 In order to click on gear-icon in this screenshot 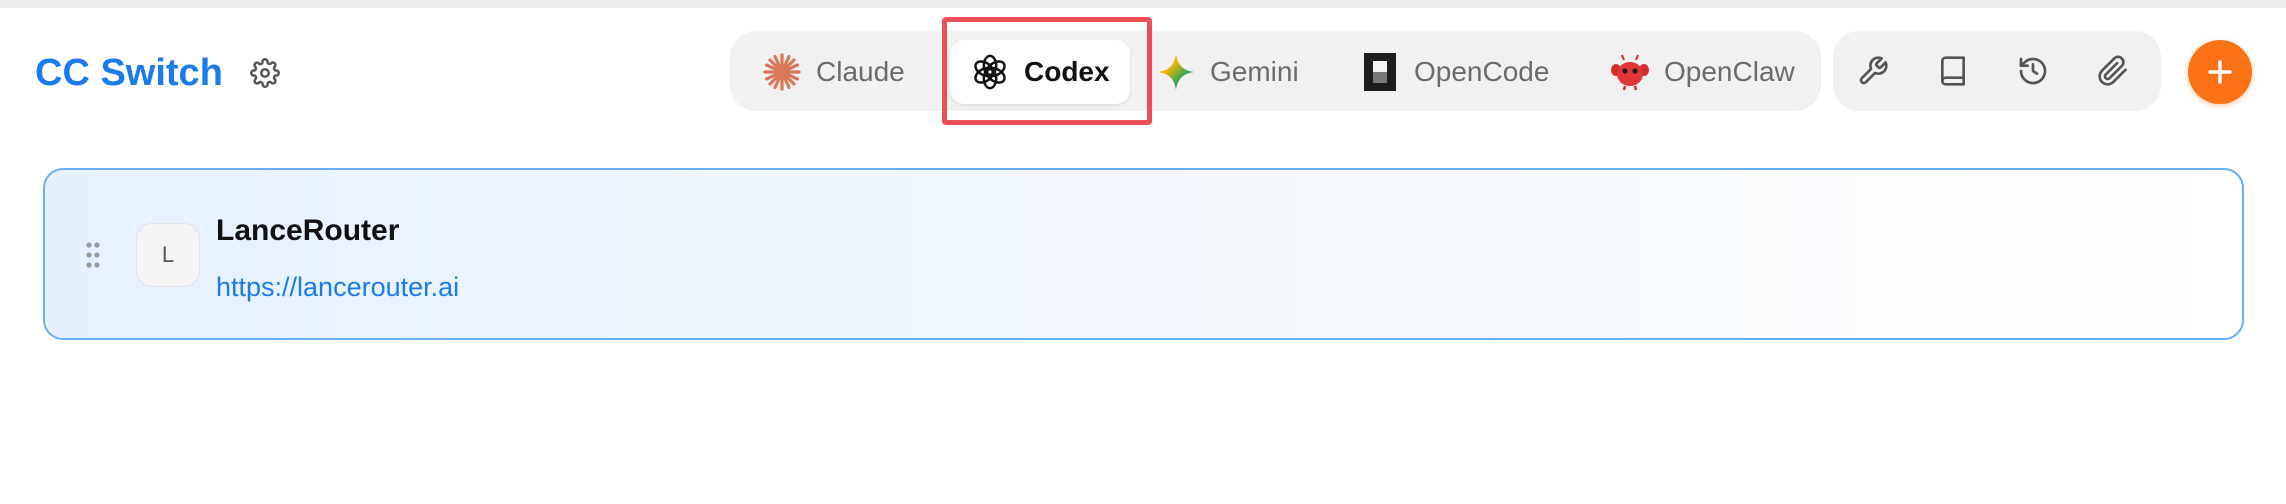, I will do `click(265, 73)`.